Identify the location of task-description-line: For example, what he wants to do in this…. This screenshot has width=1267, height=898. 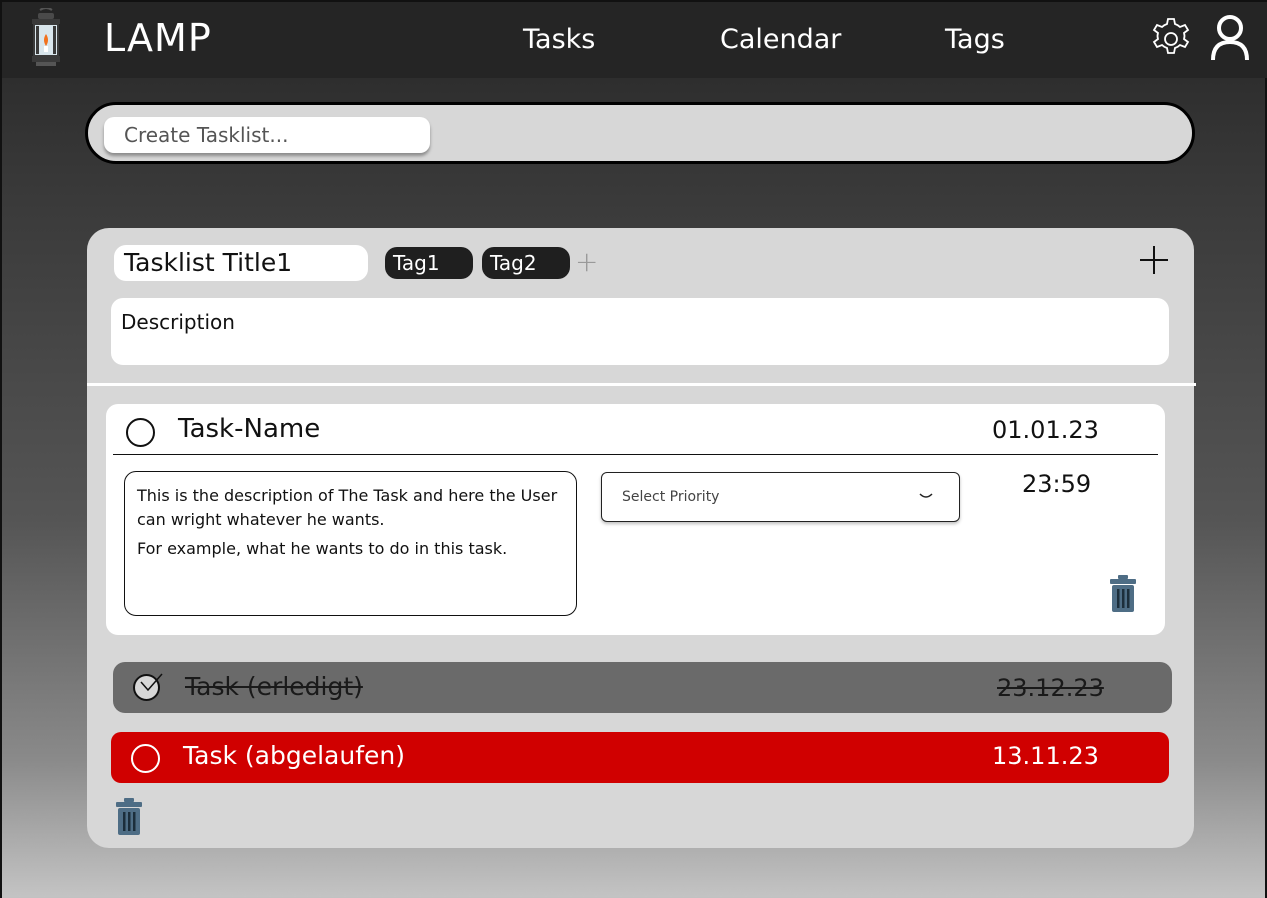
(322, 548).